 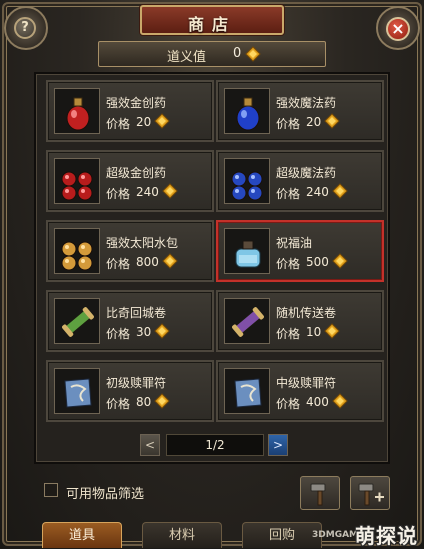 I want to click on hammer-icon, so click(x=318, y=494).